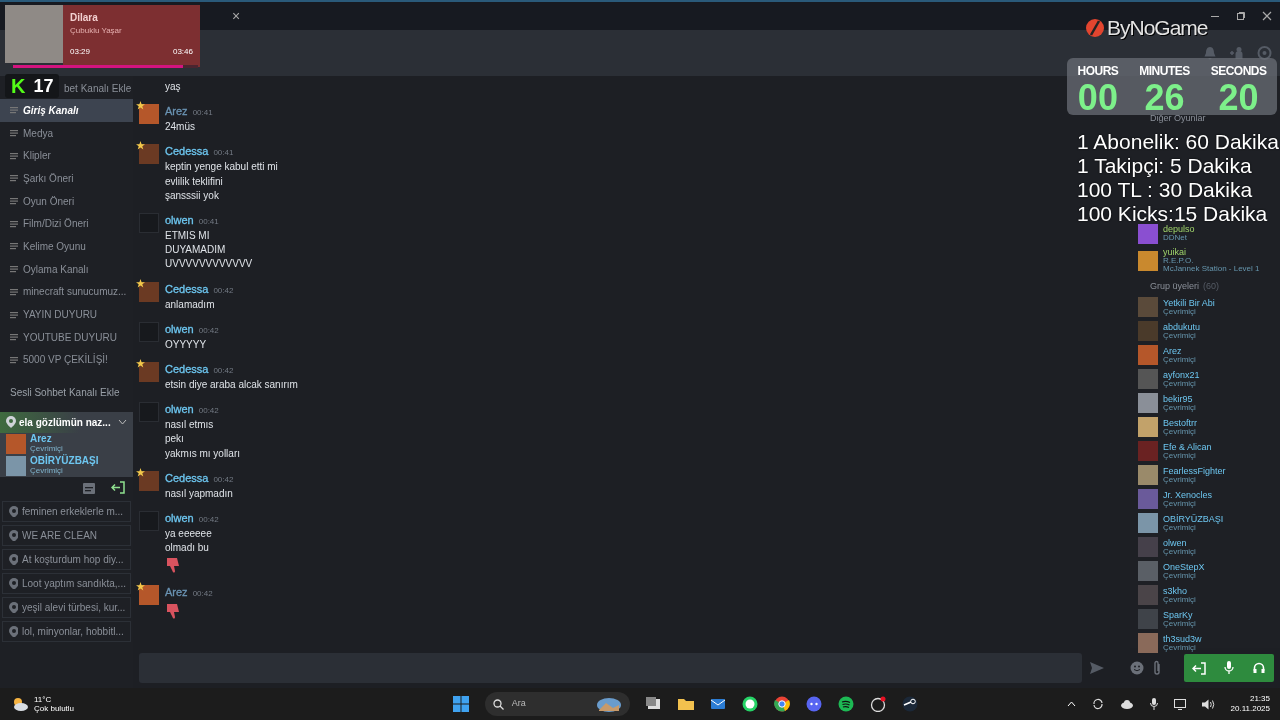  What do you see at coordinates (89, 487) in the screenshot?
I see `calendar-icon` at bounding box center [89, 487].